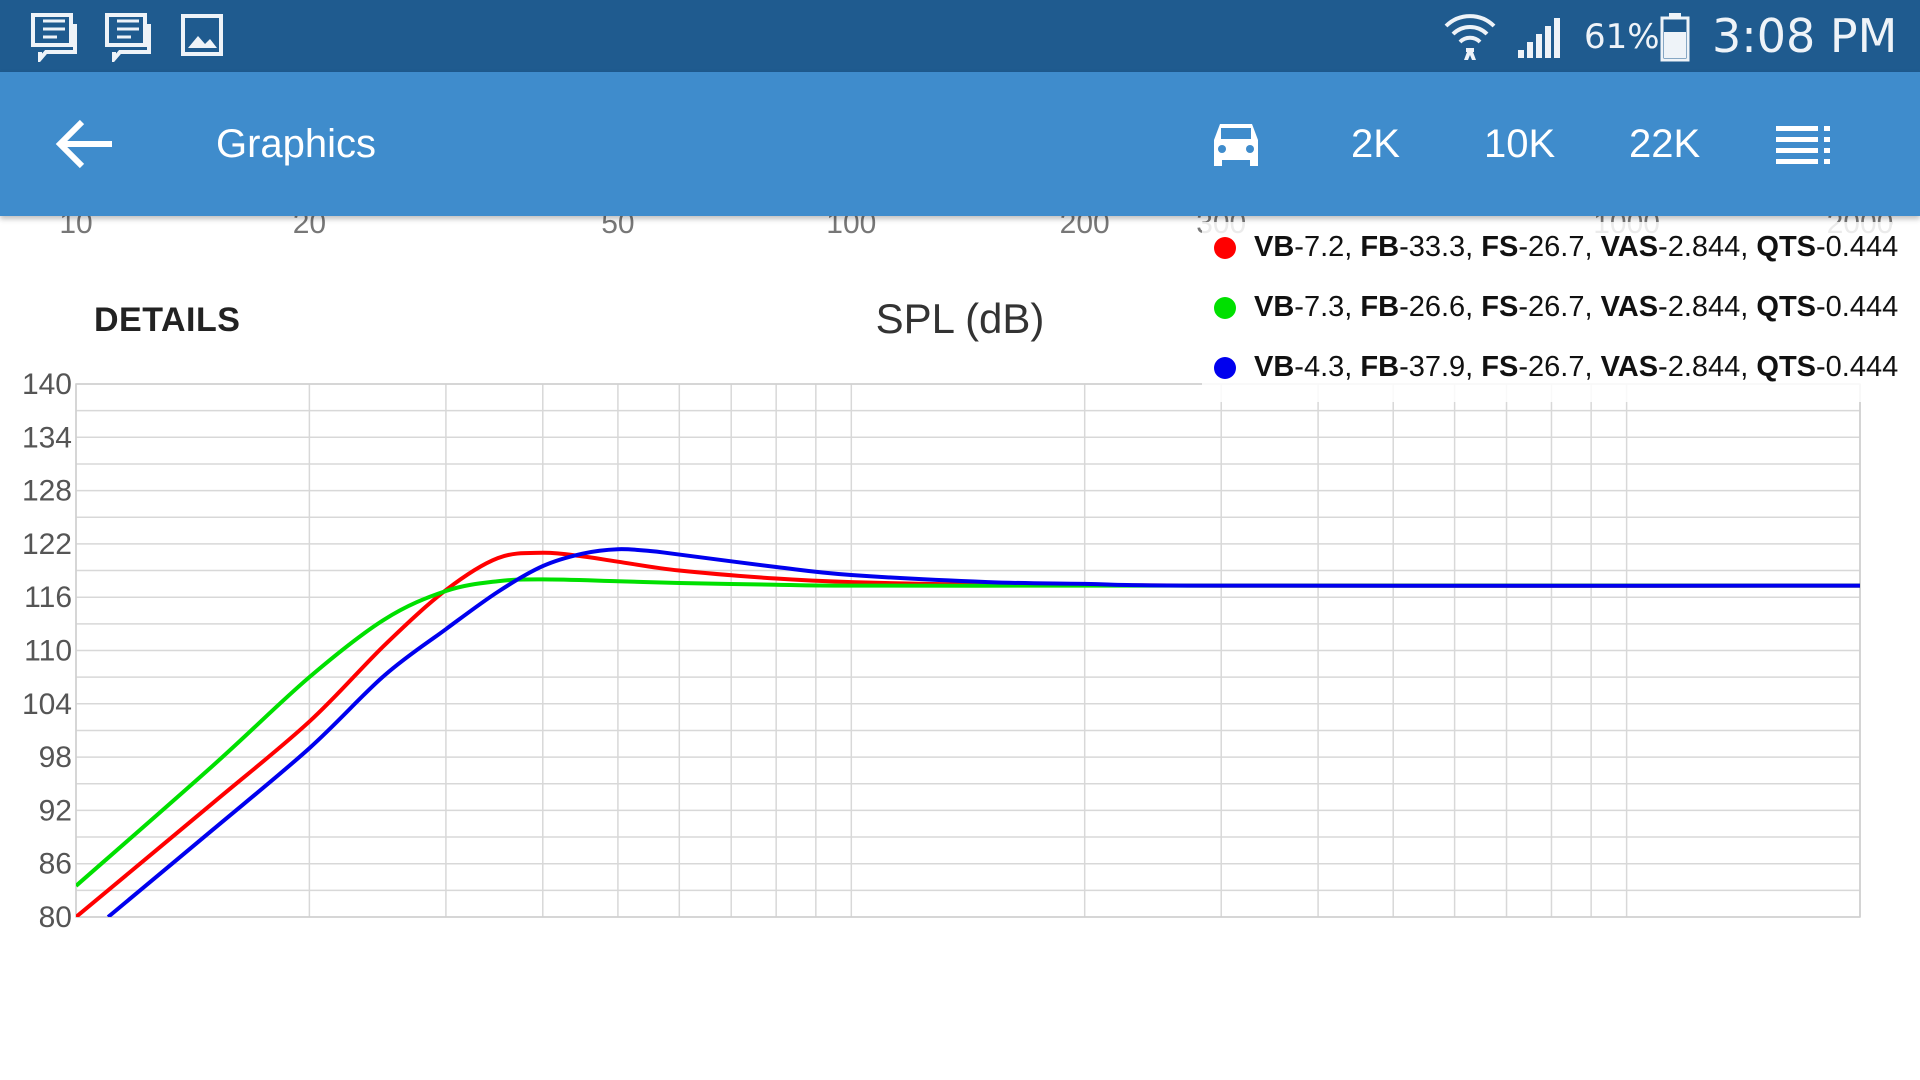 Image resolution: width=1920 pixels, height=1080 pixels. Describe the element at coordinates (48, 597) in the screenshot. I see `y-tick-label: 116` at that location.